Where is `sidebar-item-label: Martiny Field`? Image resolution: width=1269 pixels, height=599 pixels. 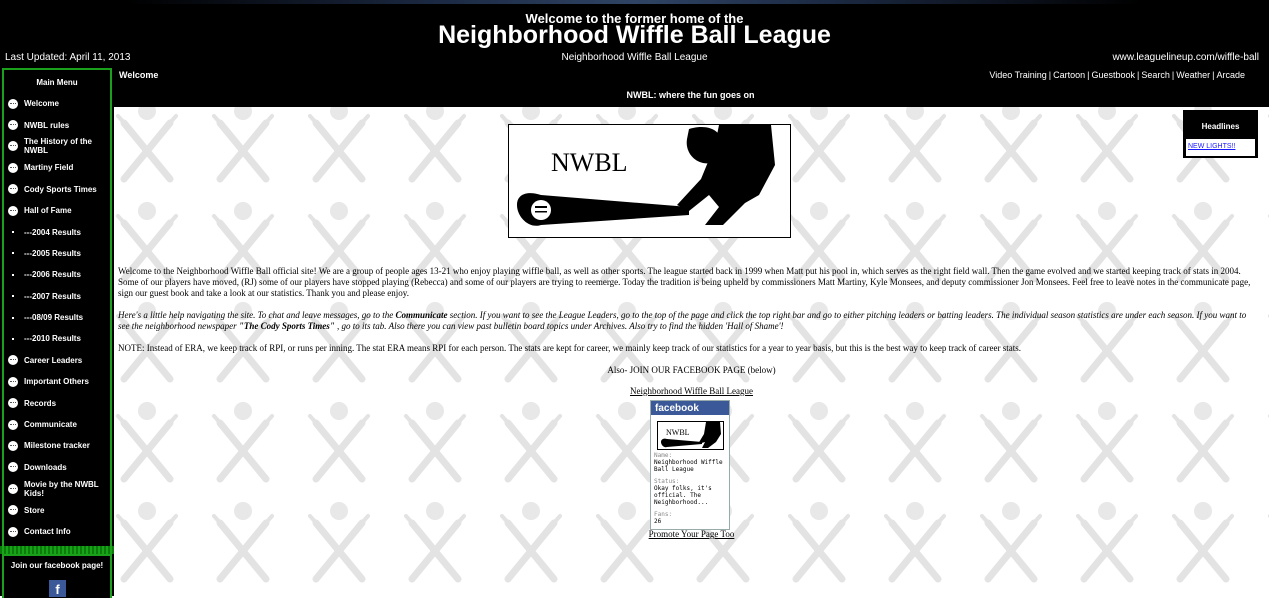 sidebar-item-label: Martiny Field is located at coordinates (49, 168).